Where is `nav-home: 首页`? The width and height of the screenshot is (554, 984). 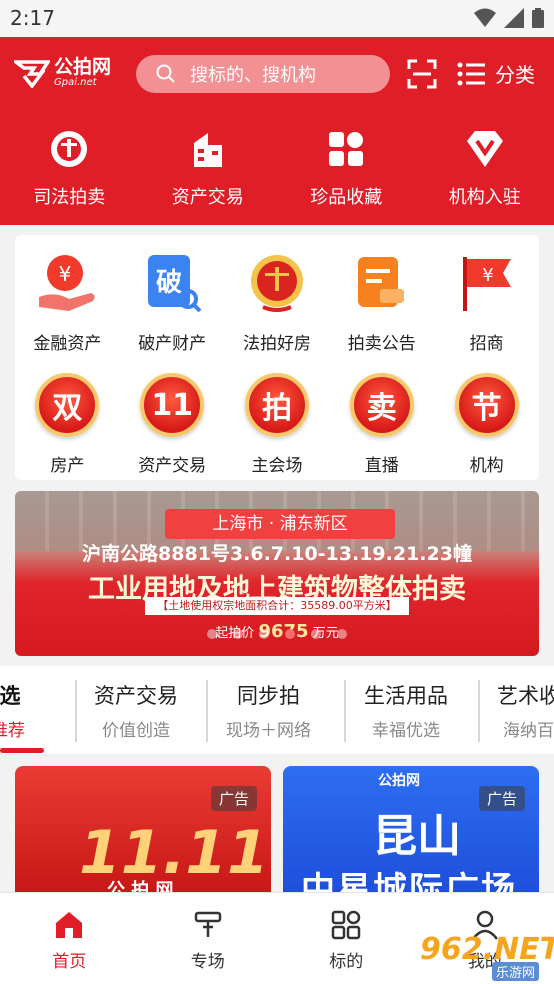 nav-home: 首页 is located at coordinates (69, 938).